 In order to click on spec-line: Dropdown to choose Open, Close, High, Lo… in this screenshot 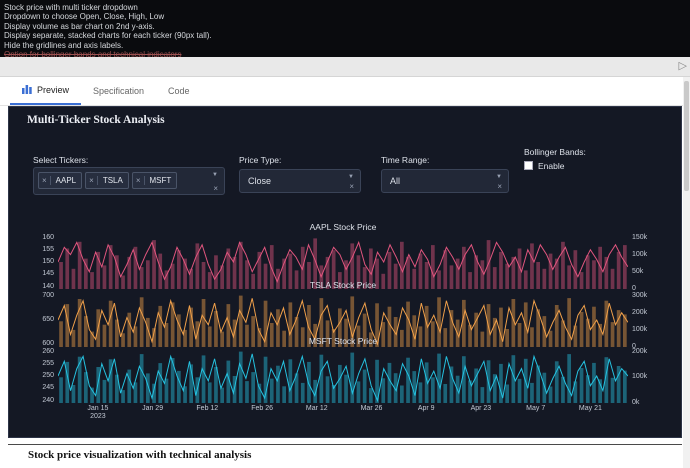, I will do `click(84, 17)`.